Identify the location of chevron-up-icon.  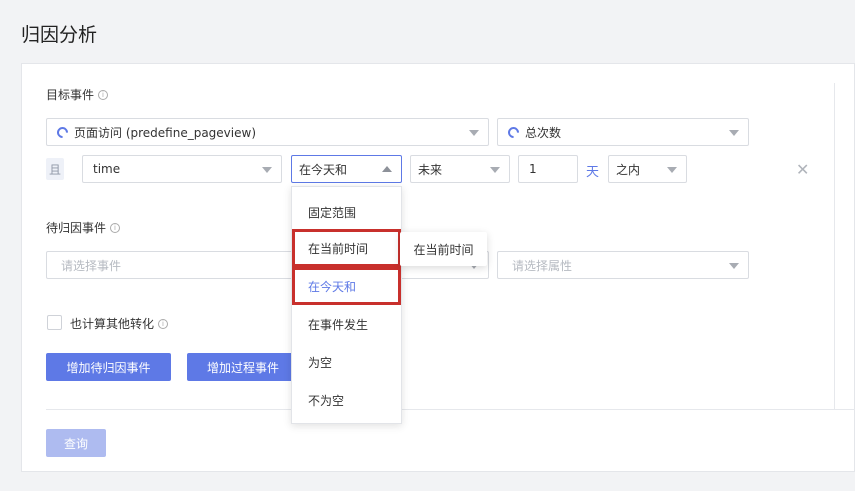
(387, 169).